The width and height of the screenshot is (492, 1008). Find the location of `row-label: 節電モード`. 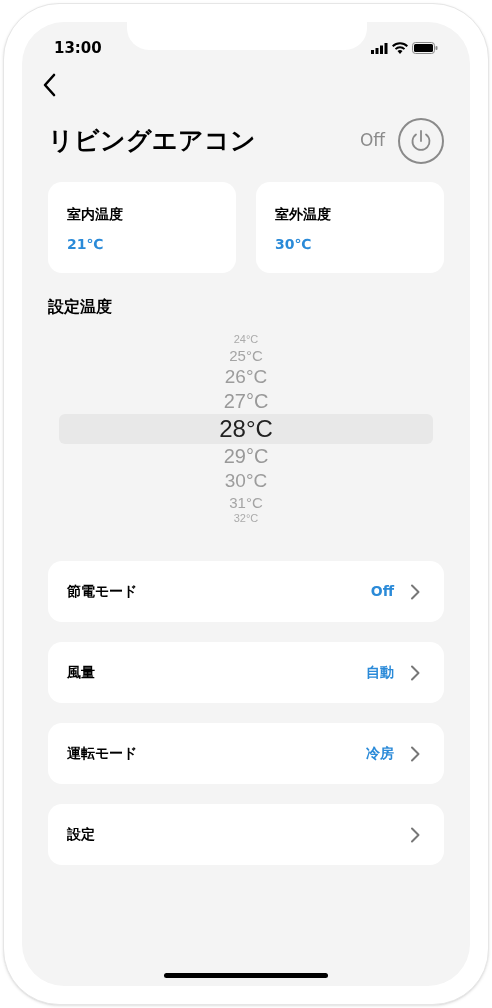

row-label: 節電モード is located at coordinates (102, 591).